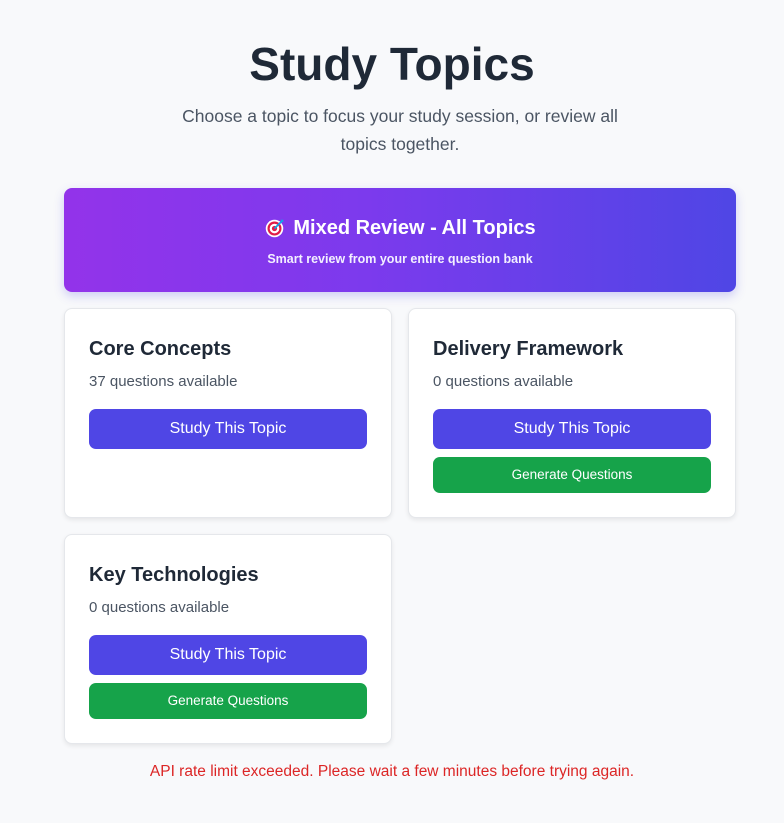 The height and width of the screenshot is (823, 784). Describe the element at coordinates (414, 228) in the screenshot. I see `mixed-review-title: Mixed Review - All Topics` at that location.